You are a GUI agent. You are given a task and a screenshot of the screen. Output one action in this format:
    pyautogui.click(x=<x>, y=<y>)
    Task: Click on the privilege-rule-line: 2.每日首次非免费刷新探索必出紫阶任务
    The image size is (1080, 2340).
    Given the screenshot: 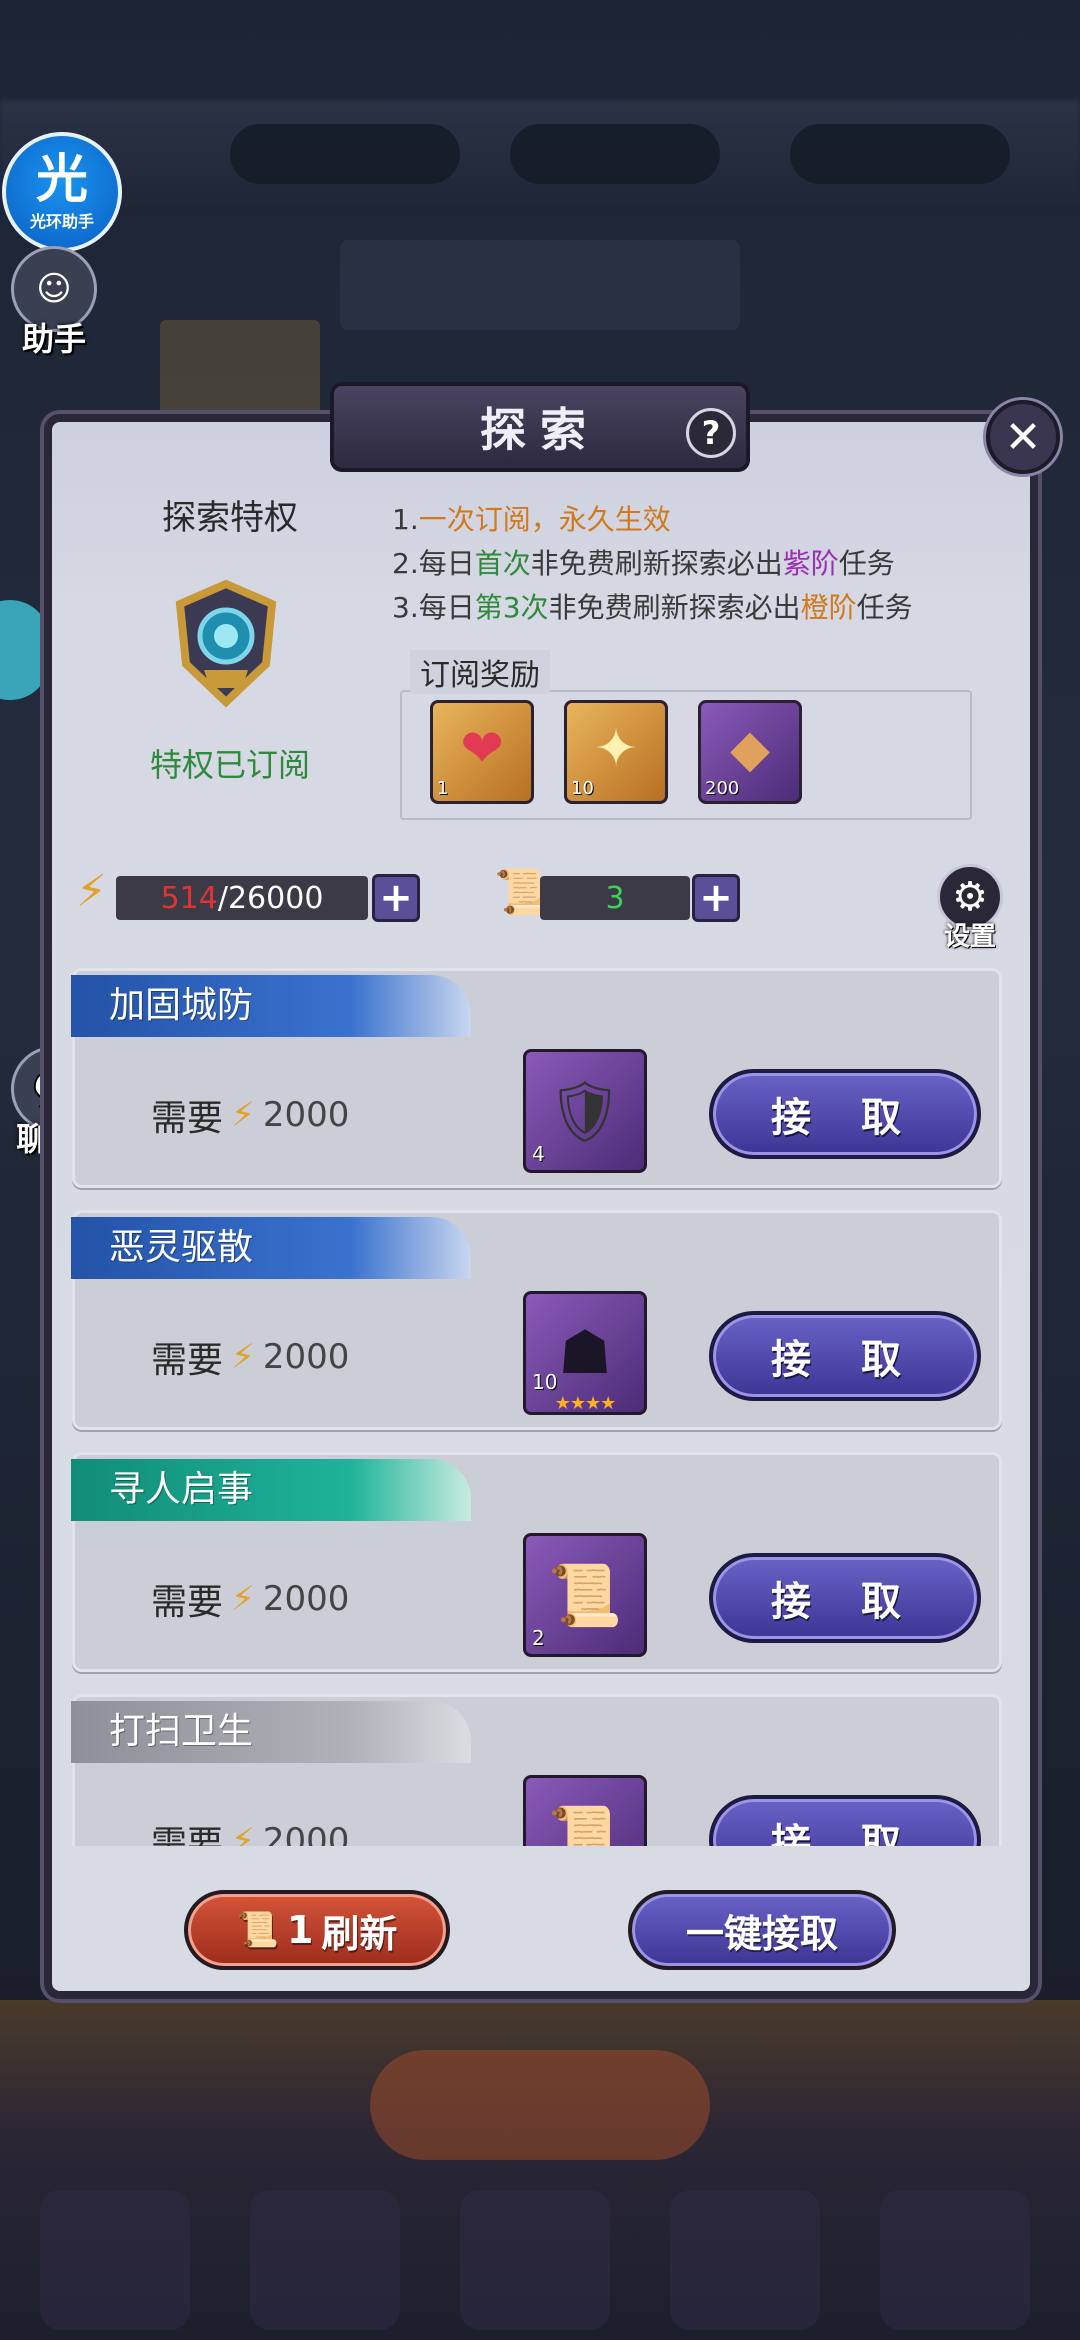 What is the action you would take?
    pyautogui.click(x=652, y=564)
    